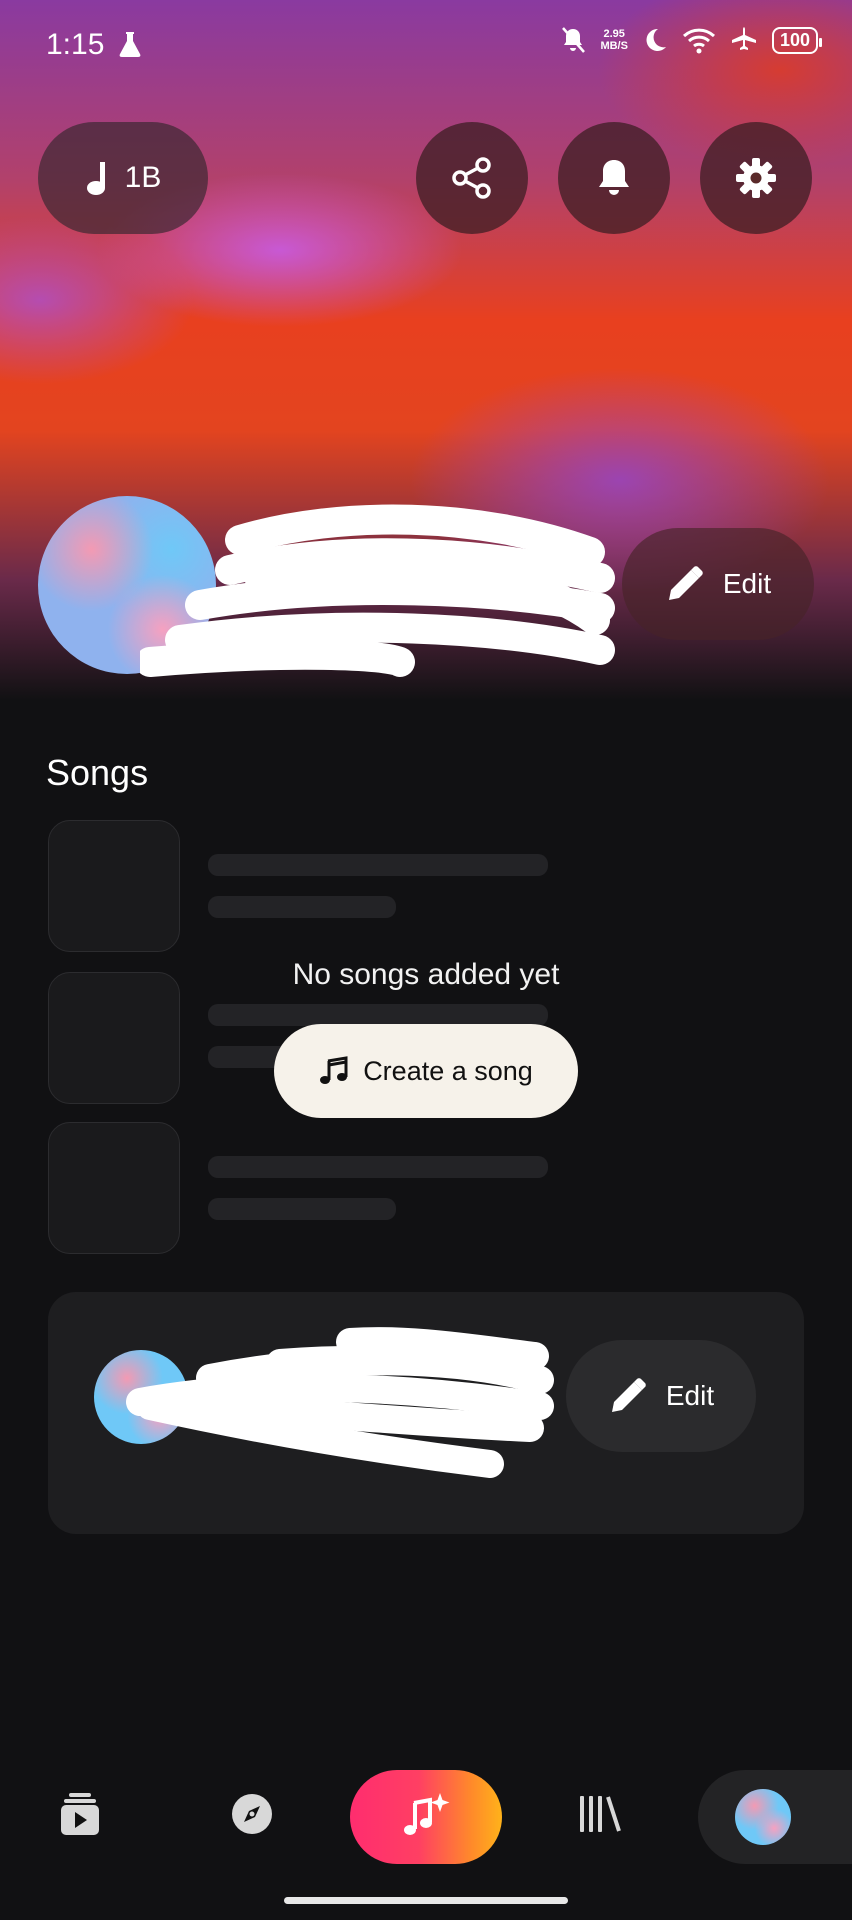  What do you see at coordinates (340, 1402) in the screenshot?
I see `redacted-profile-name` at bounding box center [340, 1402].